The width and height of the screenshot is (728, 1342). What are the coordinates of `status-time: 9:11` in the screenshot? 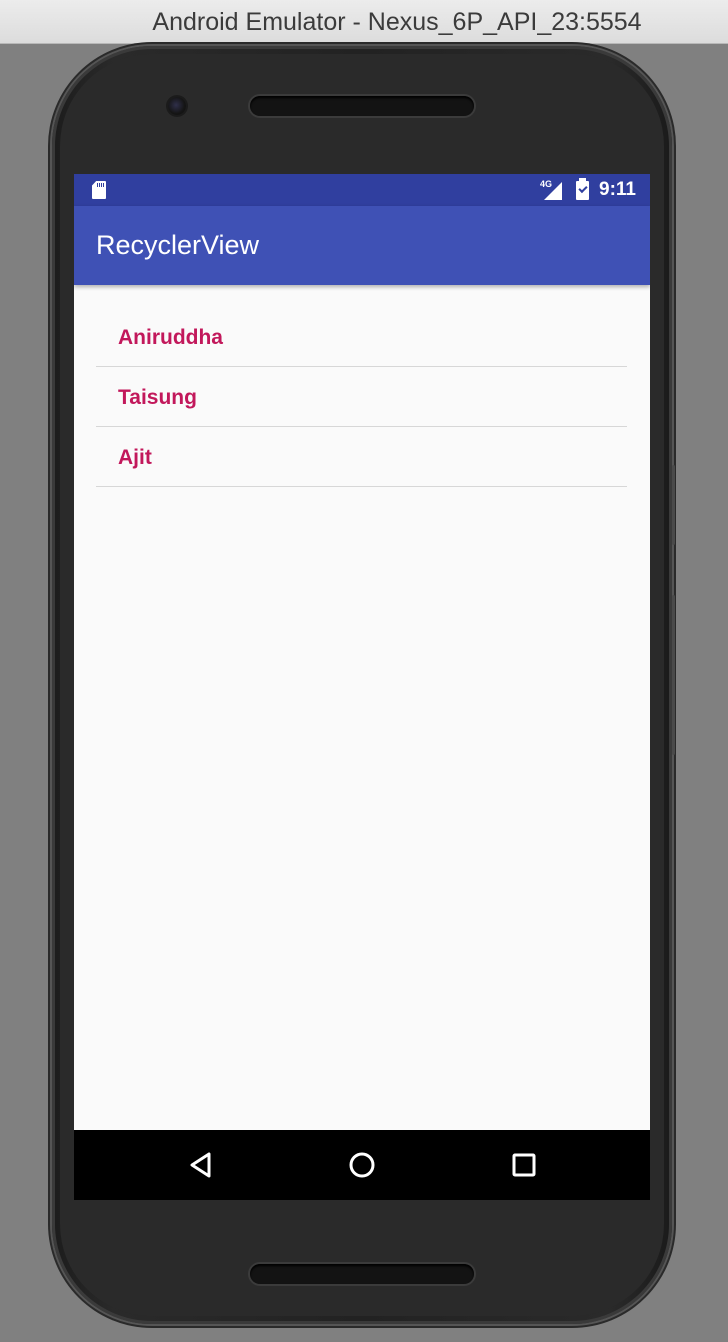 It's located at (617, 189).